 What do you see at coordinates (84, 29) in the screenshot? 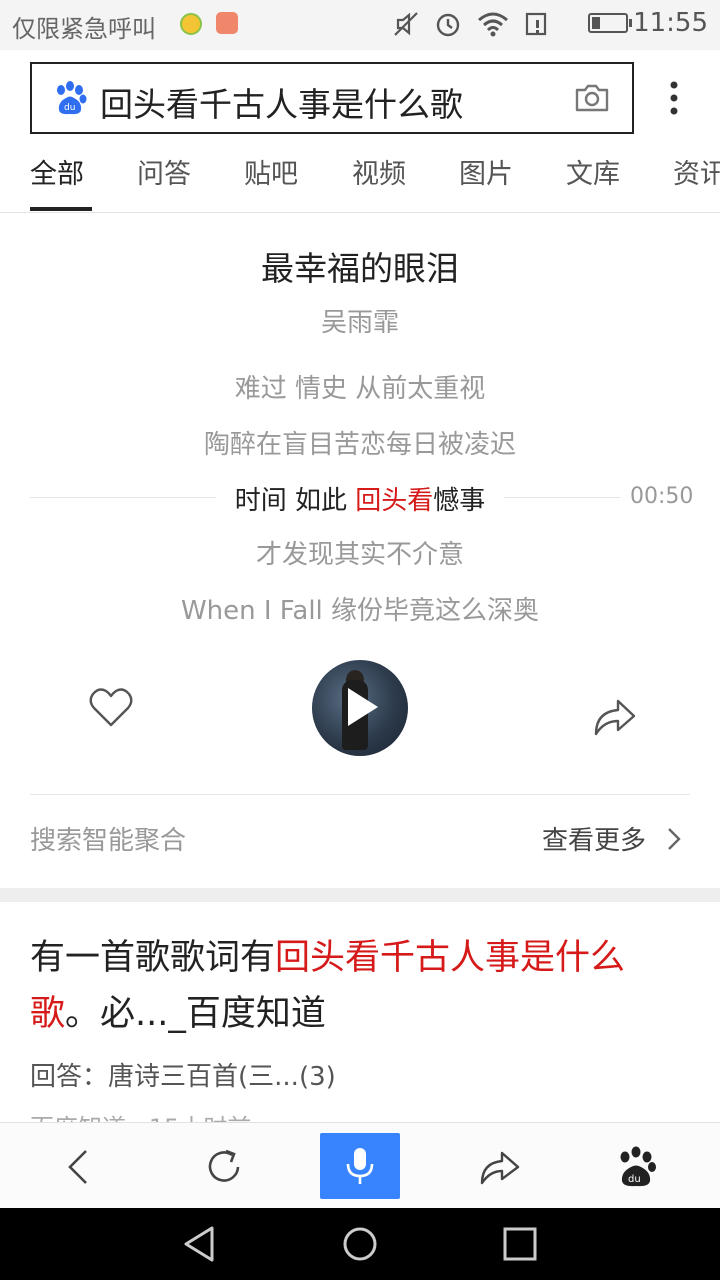
I see `carrier-text: 仅限紧急呼叫` at bounding box center [84, 29].